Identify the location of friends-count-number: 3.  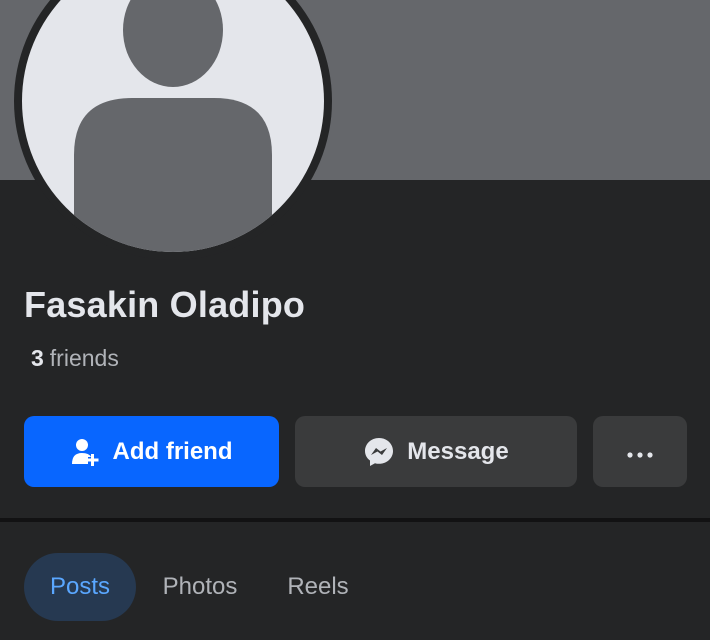
(37, 358).